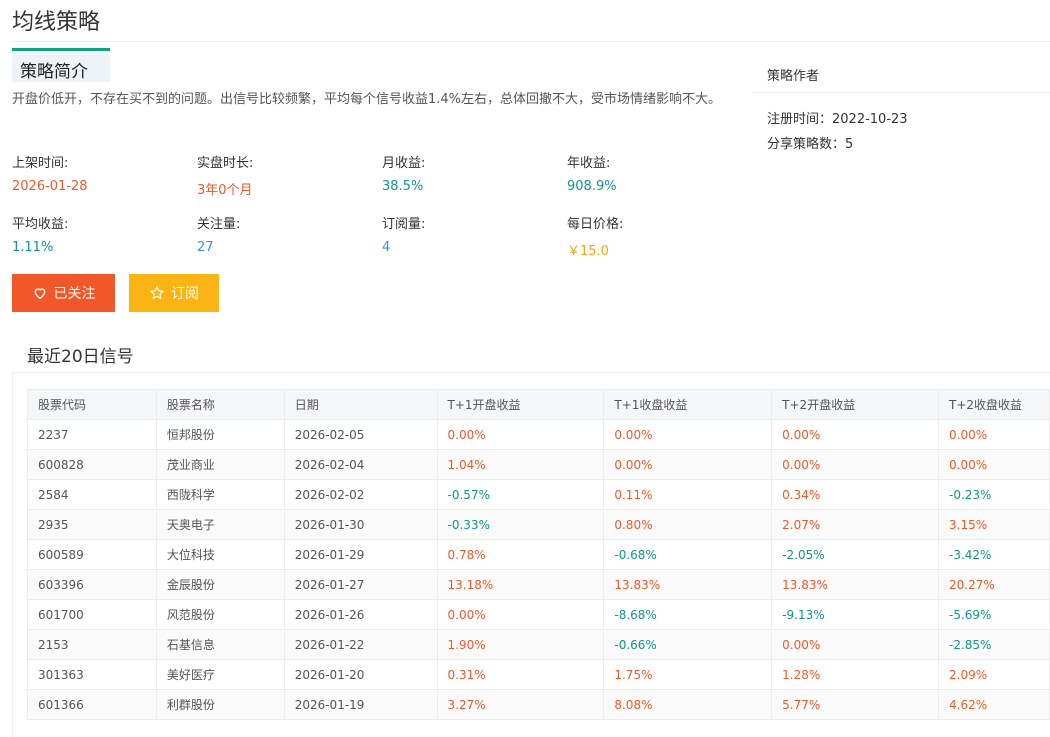 The image size is (1050, 737). What do you see at coordinates (220, 584) in the screenshot?
I see `table-cell: 金辰股份` at bounding box center [220, 584].